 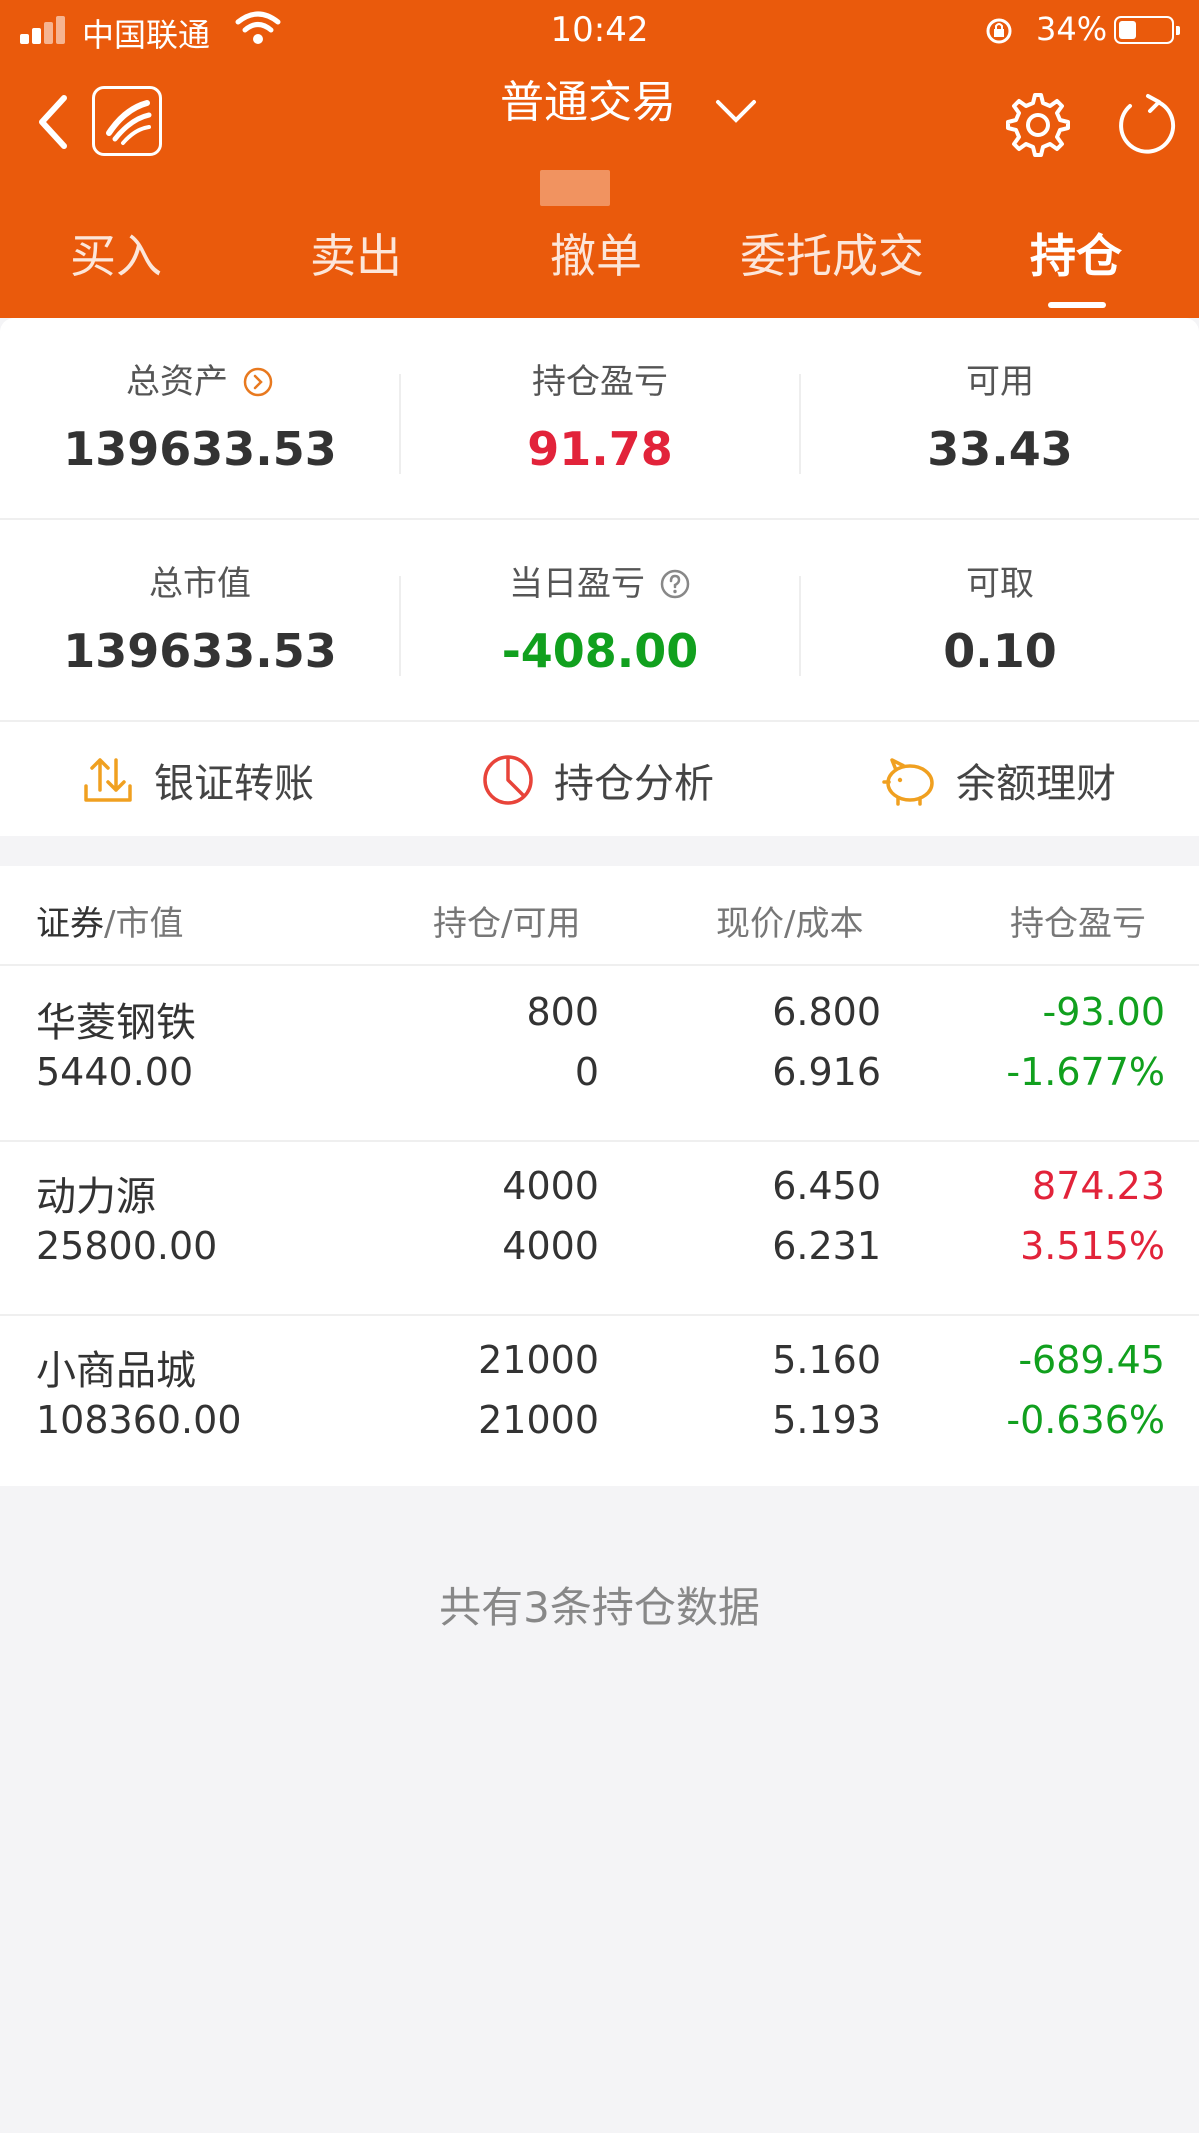 What do you see at coordinates (1000, 584) in the screenshot?
I see `withdrawable-label: 可取` at bounding box center [1000, 584].